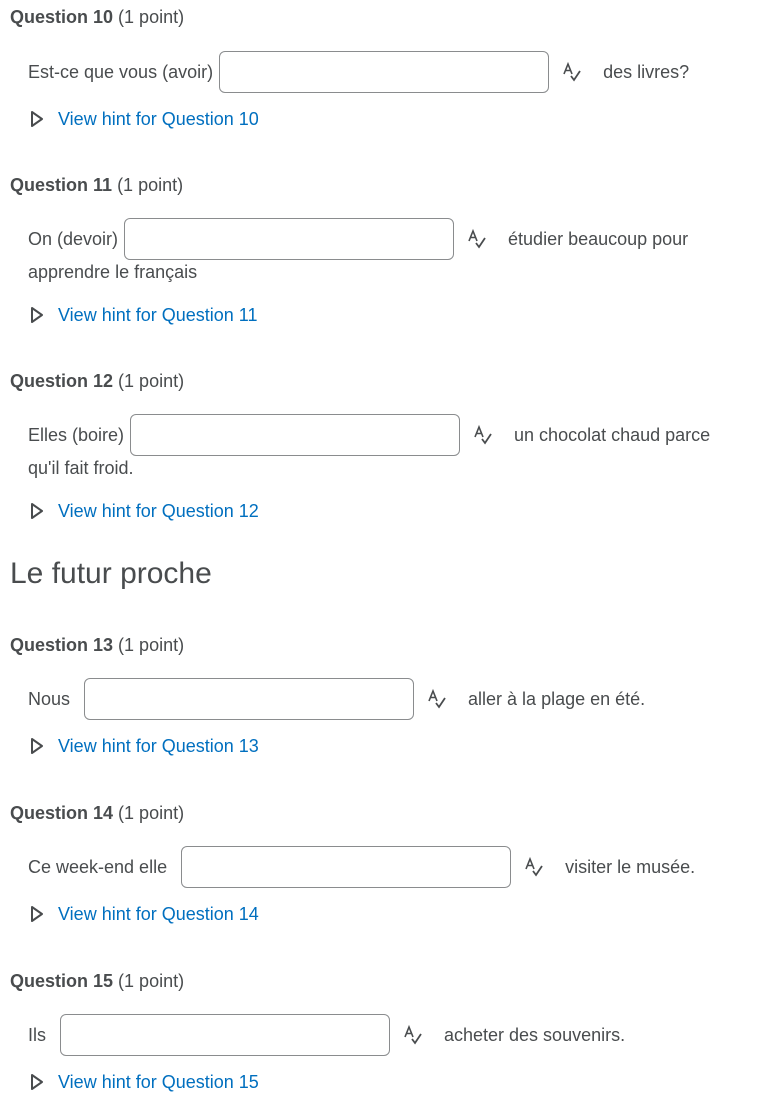  Describe the element at coordinates (76, 435) in the screenshot. I see `prompt-before: Elles (boire)` at that location.